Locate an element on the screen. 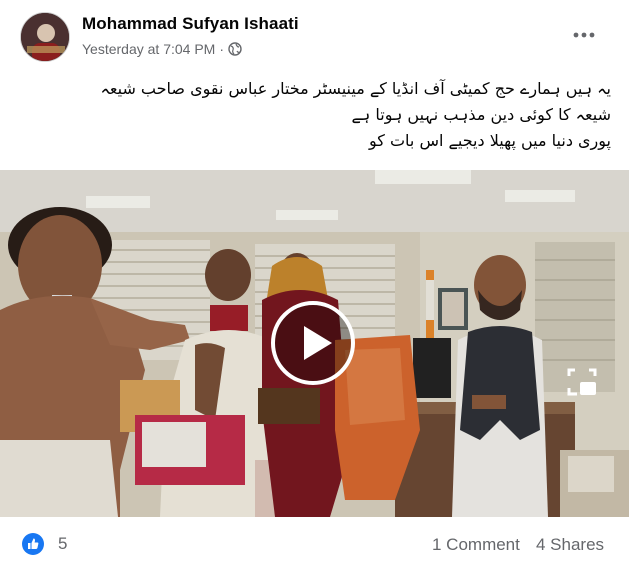 This screenshot has width=629, height=573. post-footer: 5 1 Comment 4 Shares is located at coordinates (314, 545).